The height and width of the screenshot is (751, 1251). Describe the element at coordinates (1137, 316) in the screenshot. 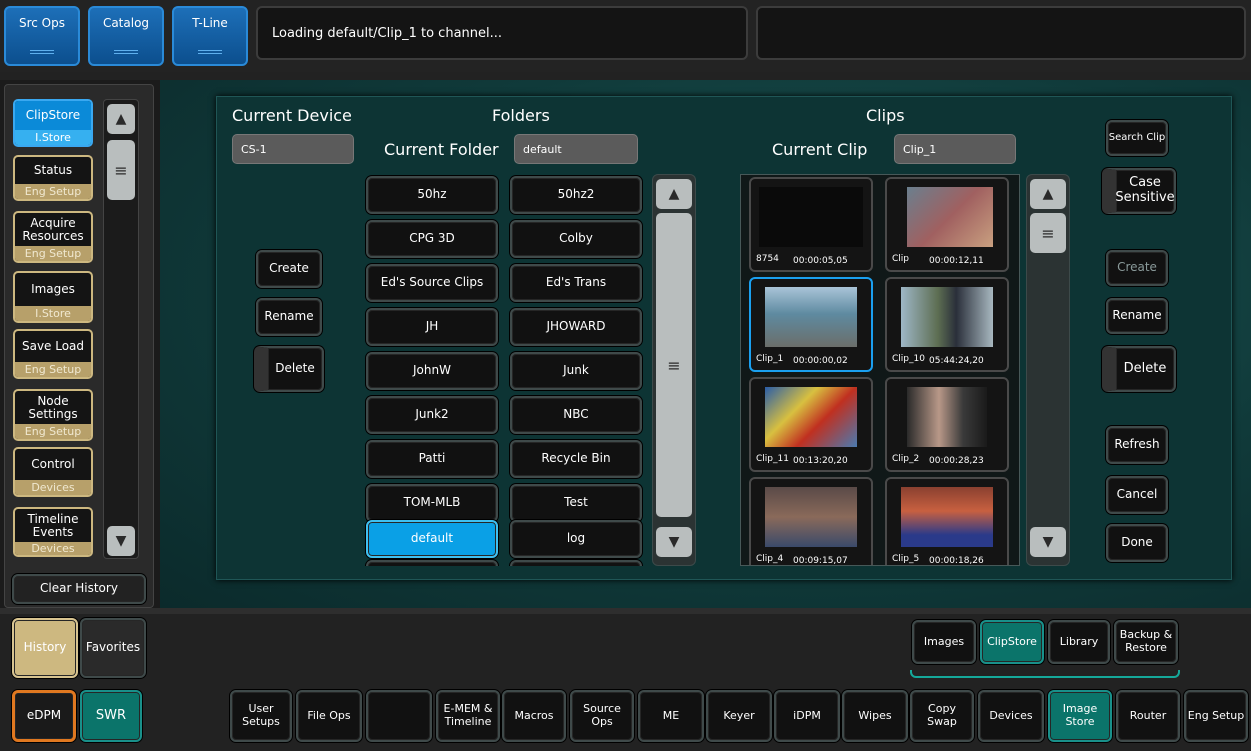

I see `clip-rename-button: Rename` at that location.